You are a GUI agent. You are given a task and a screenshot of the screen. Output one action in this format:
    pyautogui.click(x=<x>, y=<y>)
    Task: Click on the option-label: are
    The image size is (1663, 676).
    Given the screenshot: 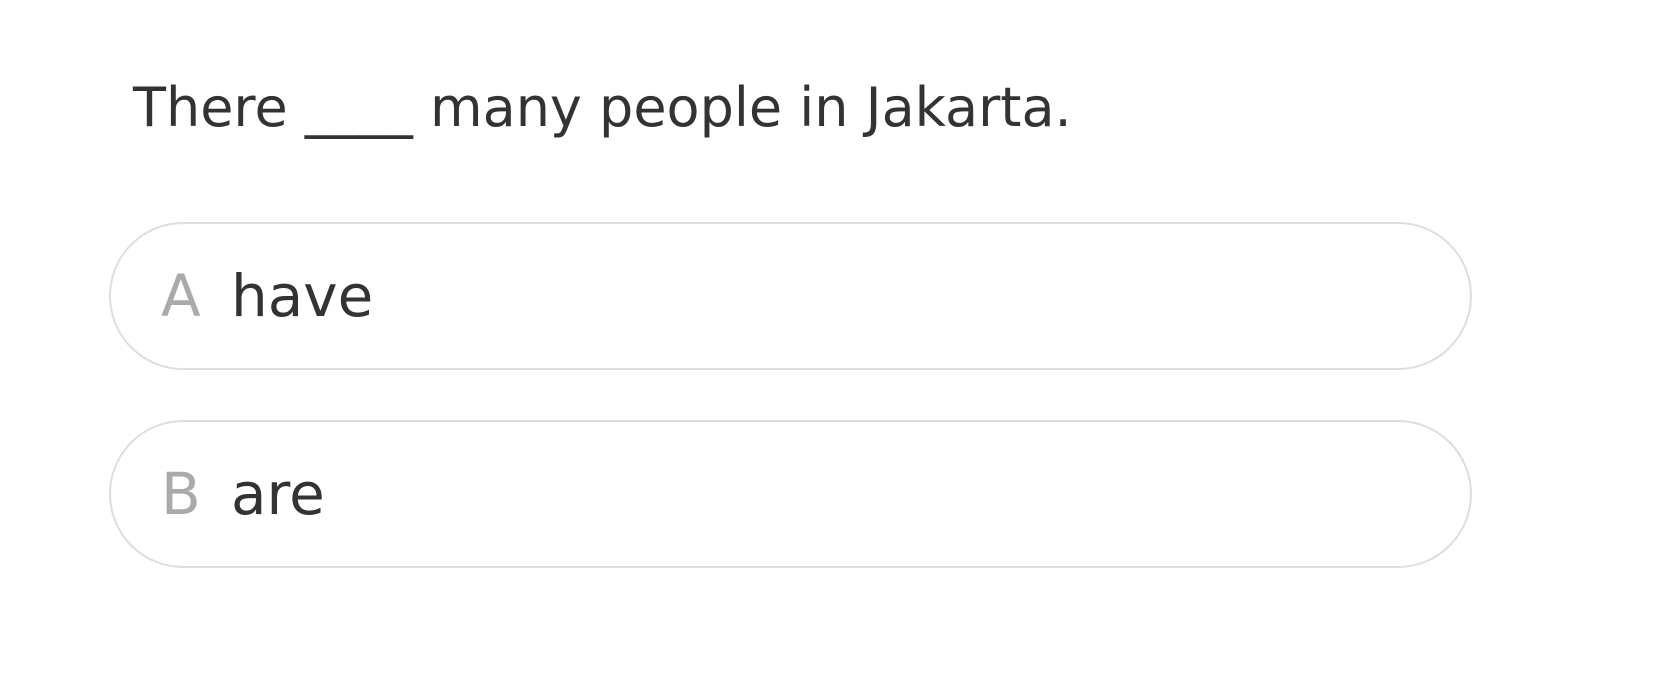 What is the action you would take?
    pyautogui.click(x=278, y=494)
    